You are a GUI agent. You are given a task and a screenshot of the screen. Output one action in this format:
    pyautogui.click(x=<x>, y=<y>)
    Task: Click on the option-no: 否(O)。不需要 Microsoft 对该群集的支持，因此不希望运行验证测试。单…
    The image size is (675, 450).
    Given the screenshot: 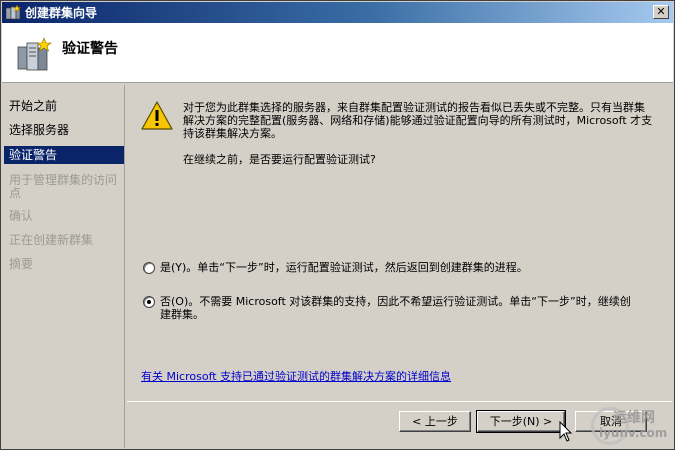 What is the action you would take?
    pyautogui.click(x=391, y=308)
    